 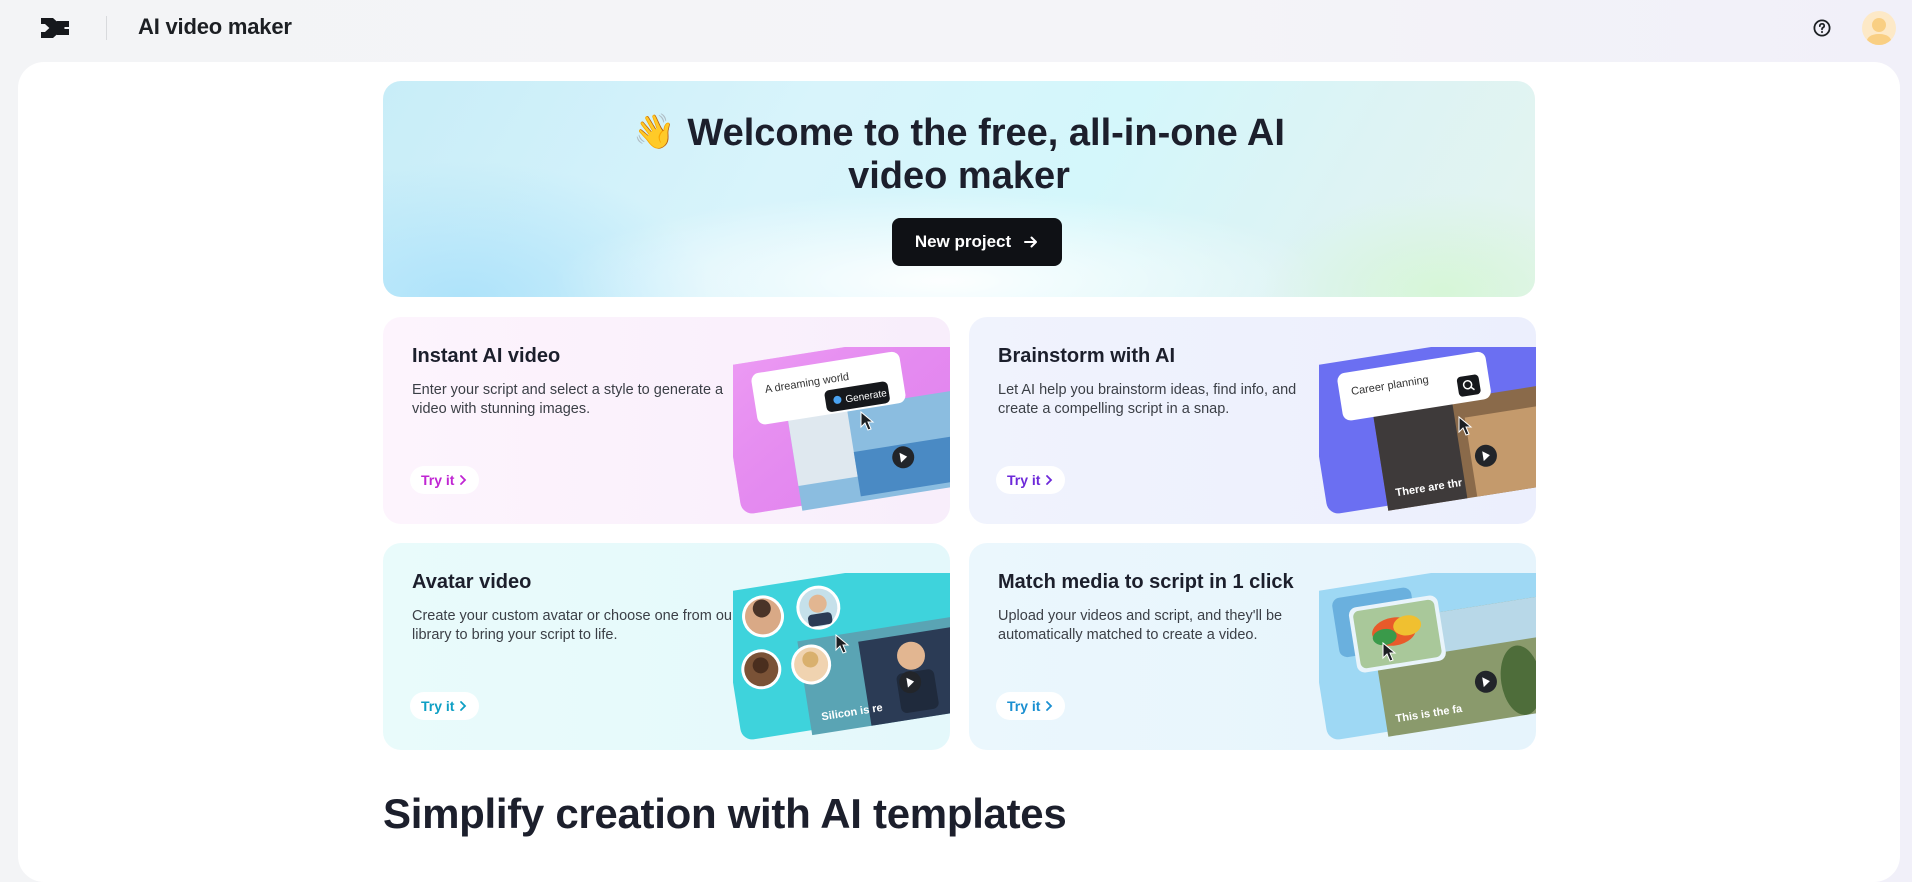 What do you see at coordinates (55, 28) in the screenshot?
I see `capcut-logo-icon` at bounding box center [55, 28].